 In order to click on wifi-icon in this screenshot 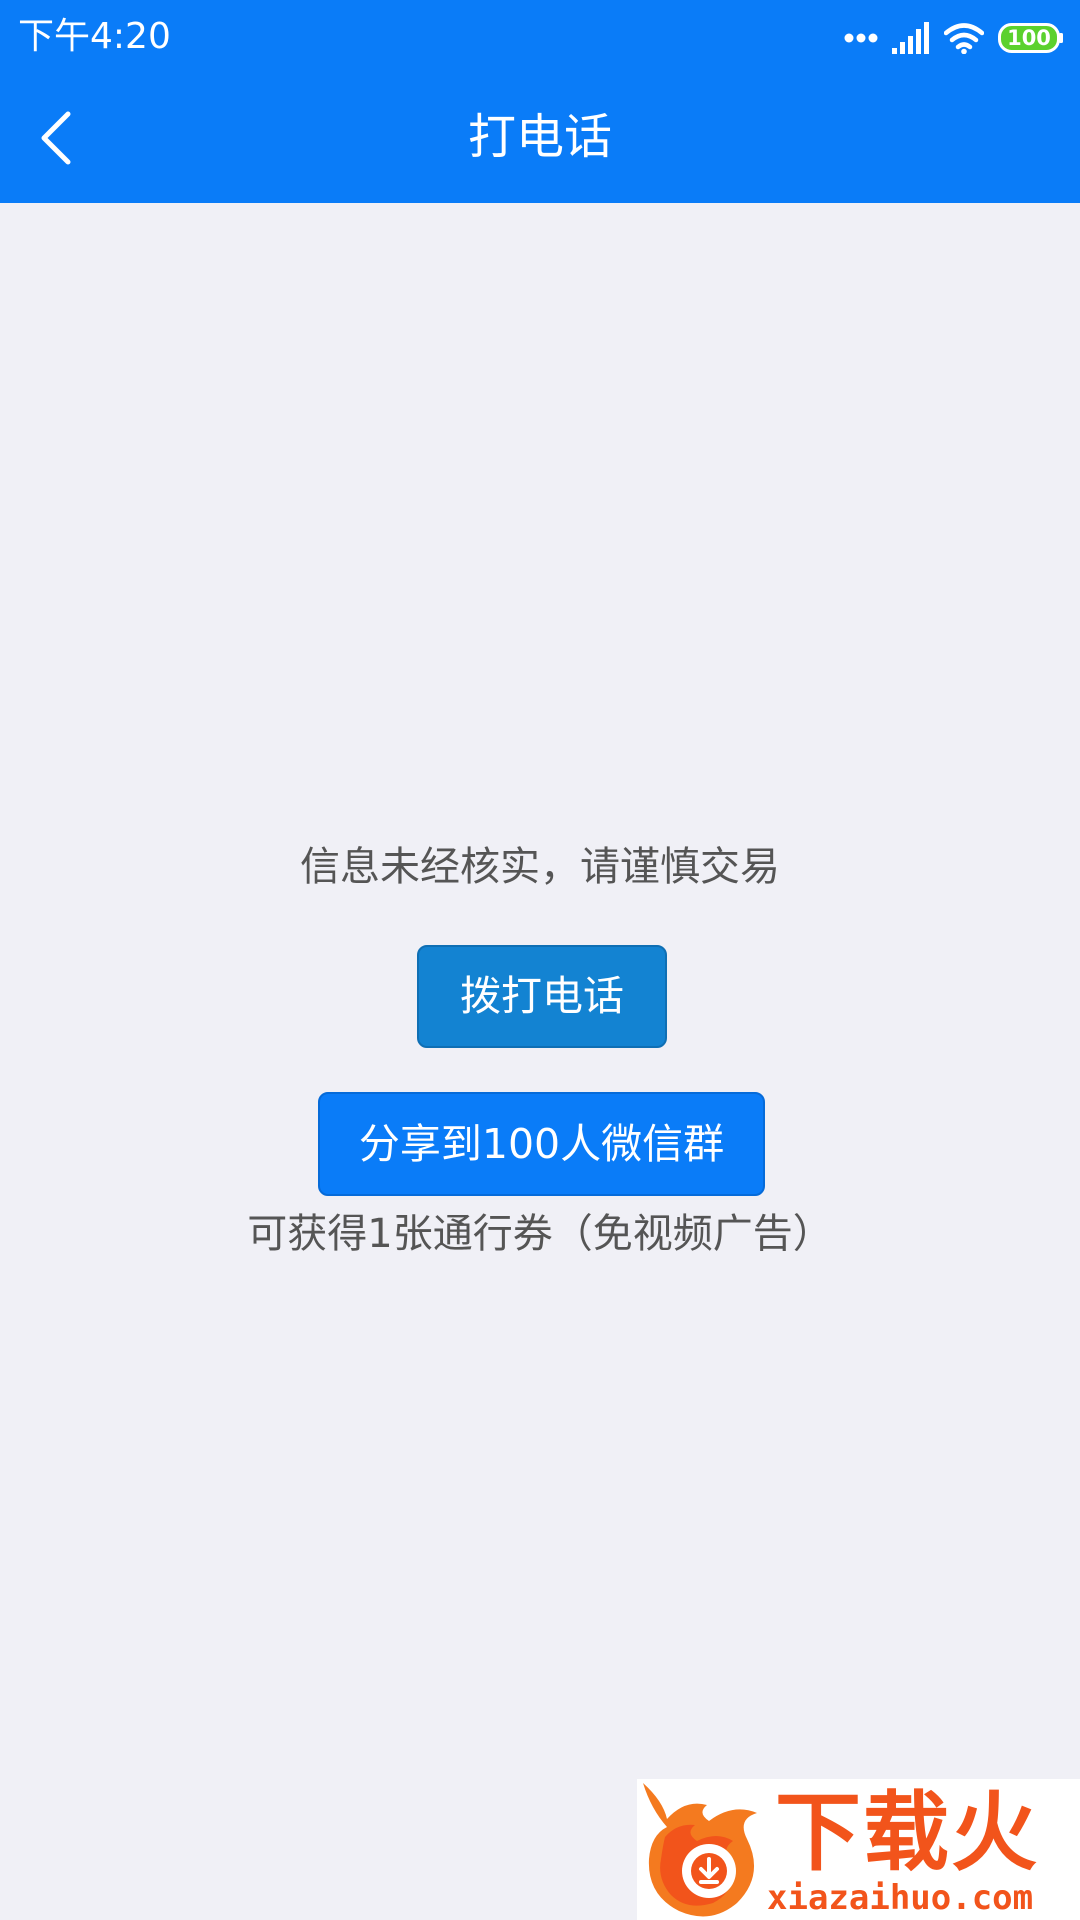, I will do `click(964, 38)`.